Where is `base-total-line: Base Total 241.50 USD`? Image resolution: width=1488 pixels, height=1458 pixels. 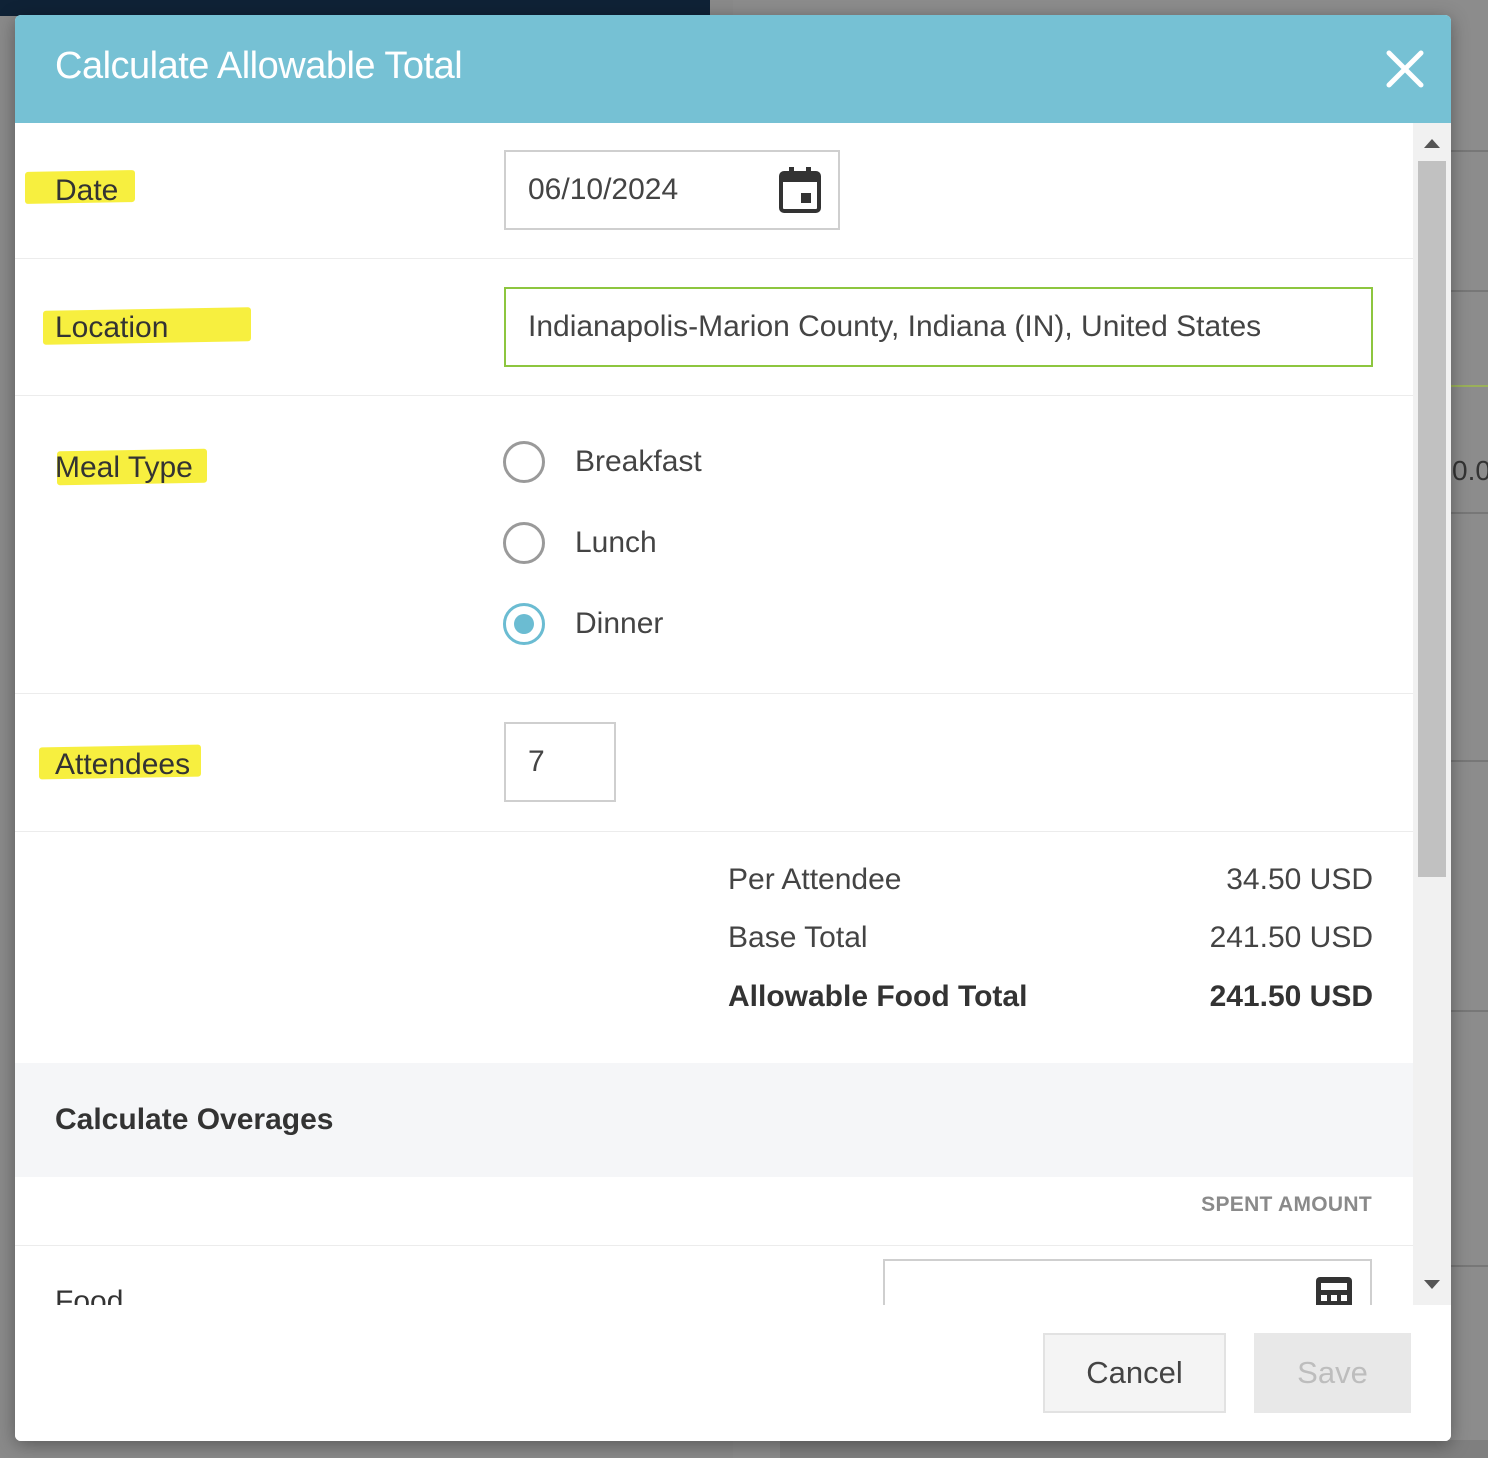
base-total-line: Base Total 241.50 USD is located at coordinates (1050, 941).